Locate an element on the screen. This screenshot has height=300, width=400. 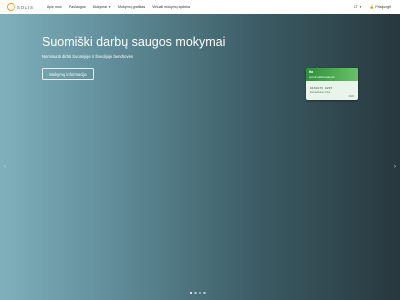
card-subtitle: työturvallisuuskortti is located at coordinates (322, 77).